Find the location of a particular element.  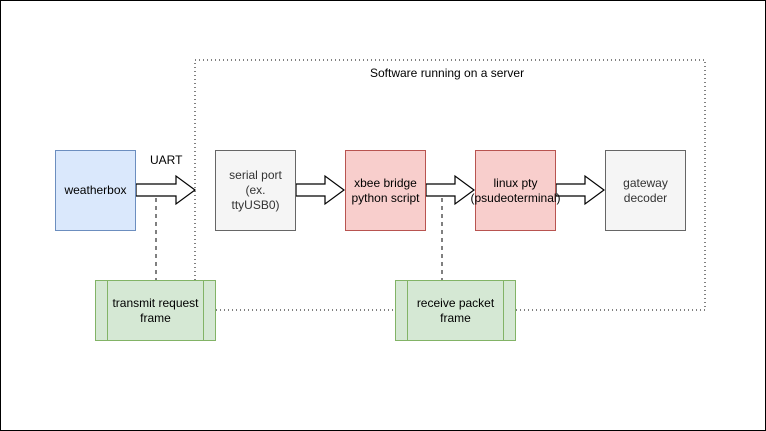

uart-label: UART is located at coordinates (166, 160).